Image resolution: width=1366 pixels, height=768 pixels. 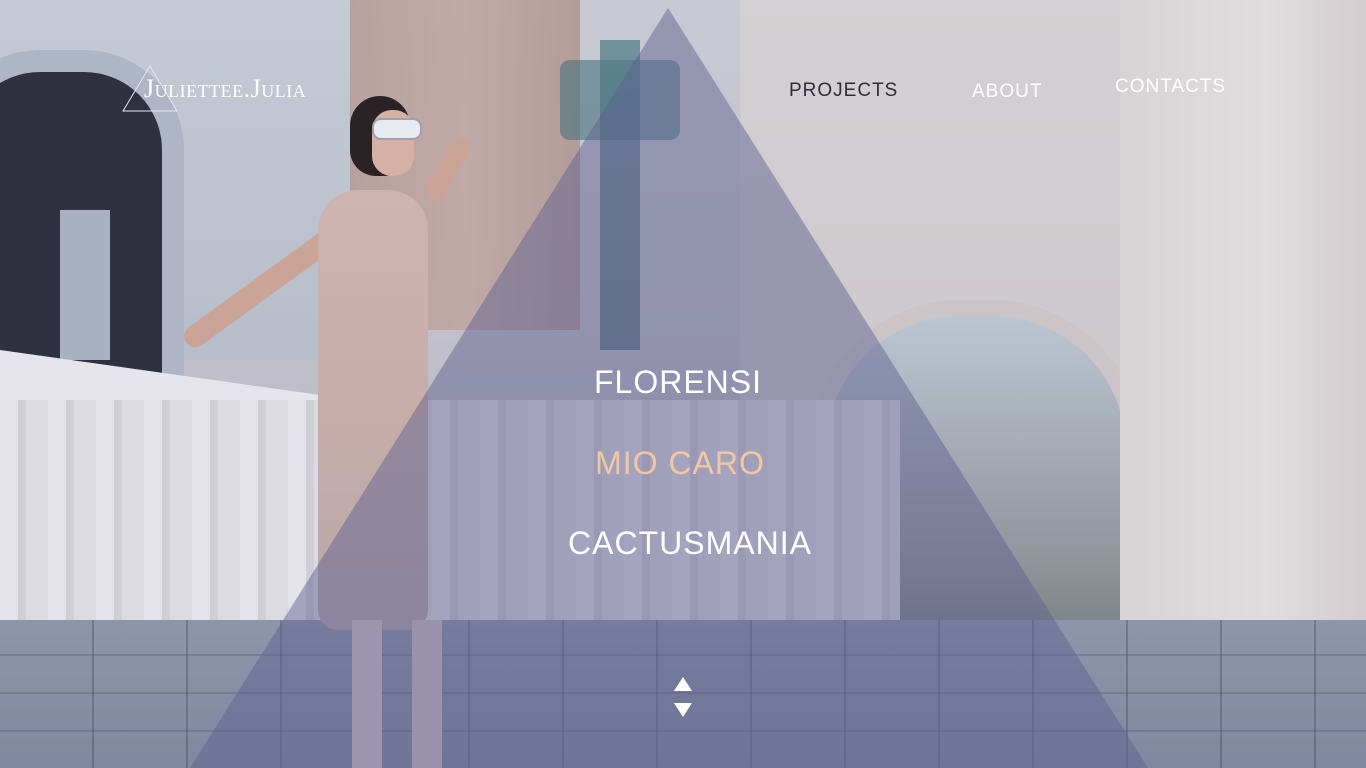 I want to click on triangle-up-icon, so click(x=683, y=684).